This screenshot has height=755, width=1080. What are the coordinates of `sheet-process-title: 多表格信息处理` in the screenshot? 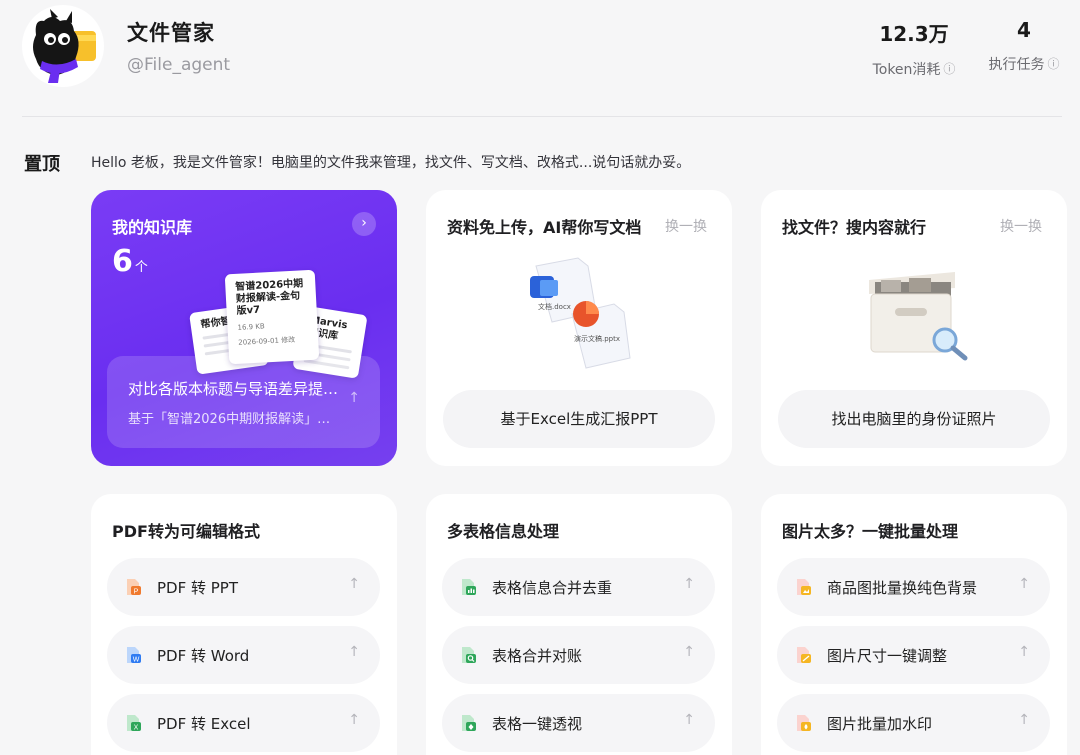 It's located at (503, 531).